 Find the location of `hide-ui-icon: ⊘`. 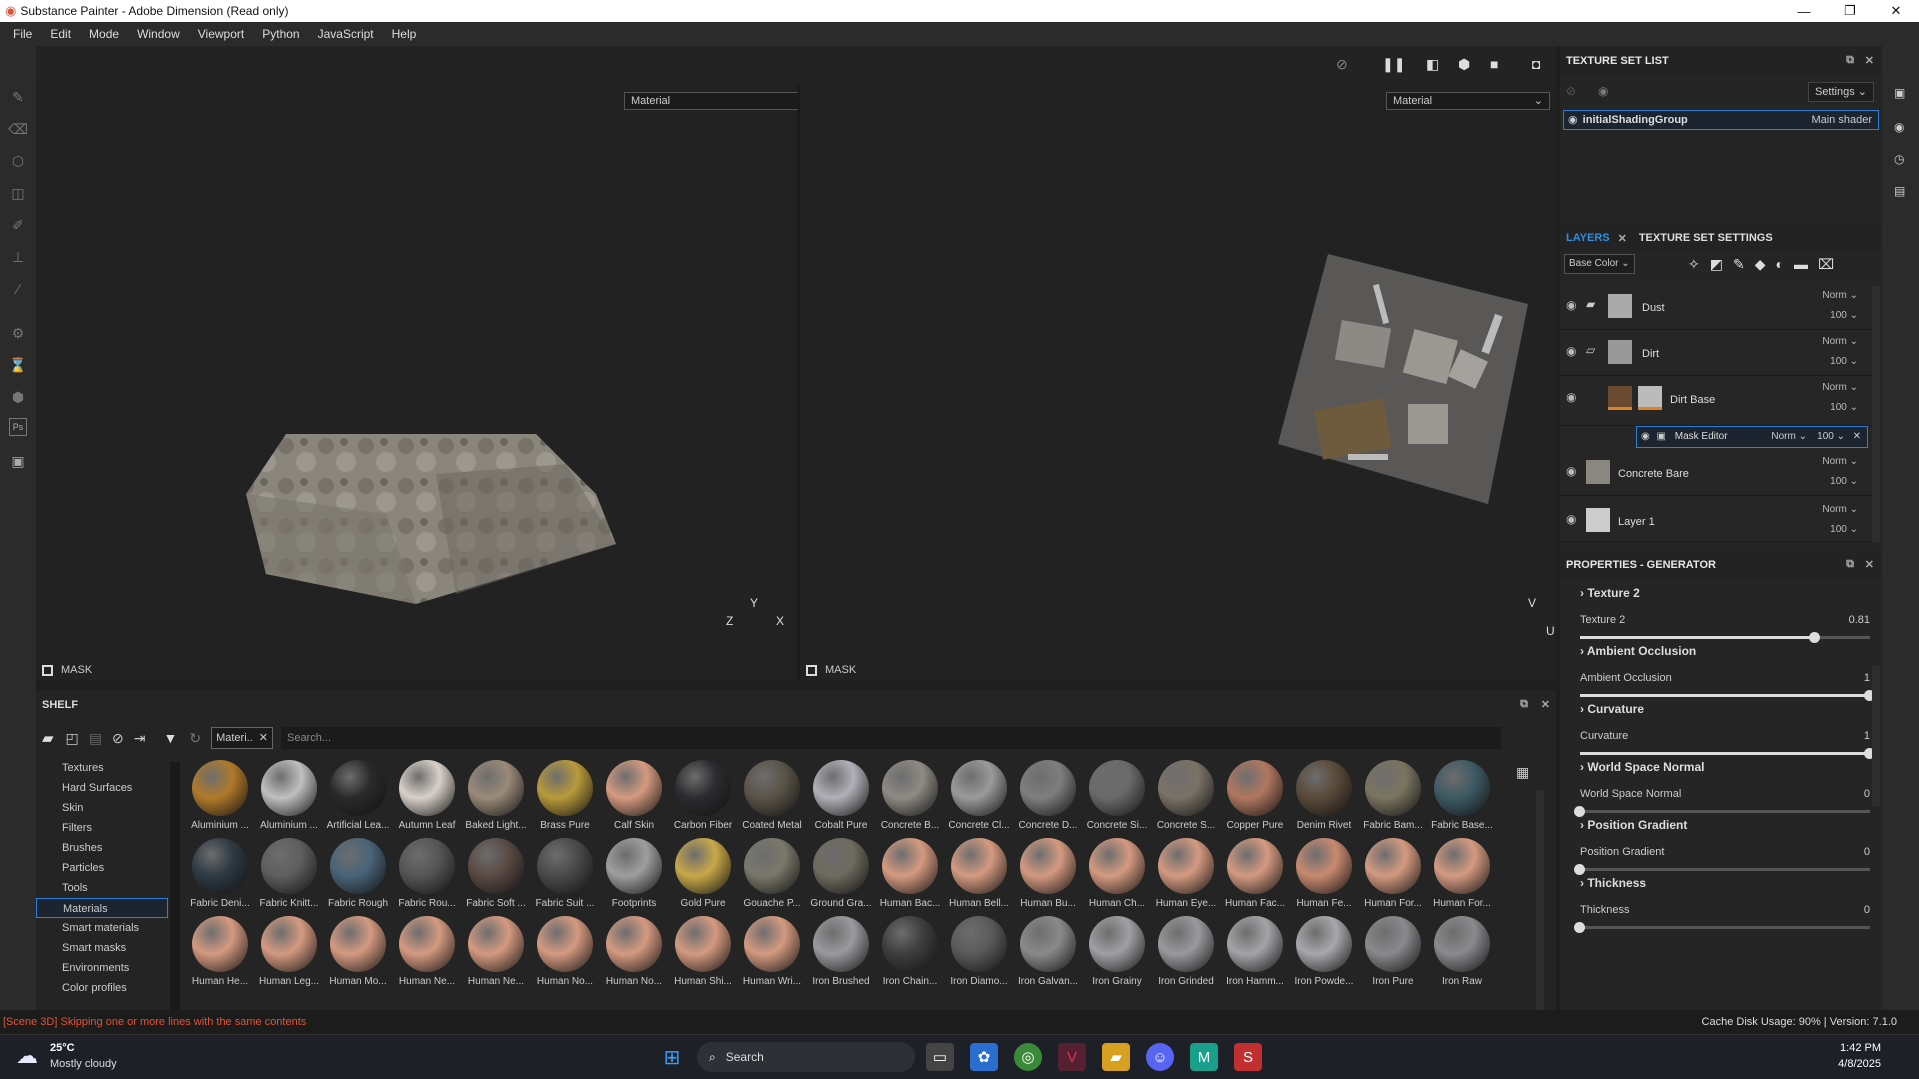

hide-ui-icon: ⊘ is located at coordinates (1342, 64).